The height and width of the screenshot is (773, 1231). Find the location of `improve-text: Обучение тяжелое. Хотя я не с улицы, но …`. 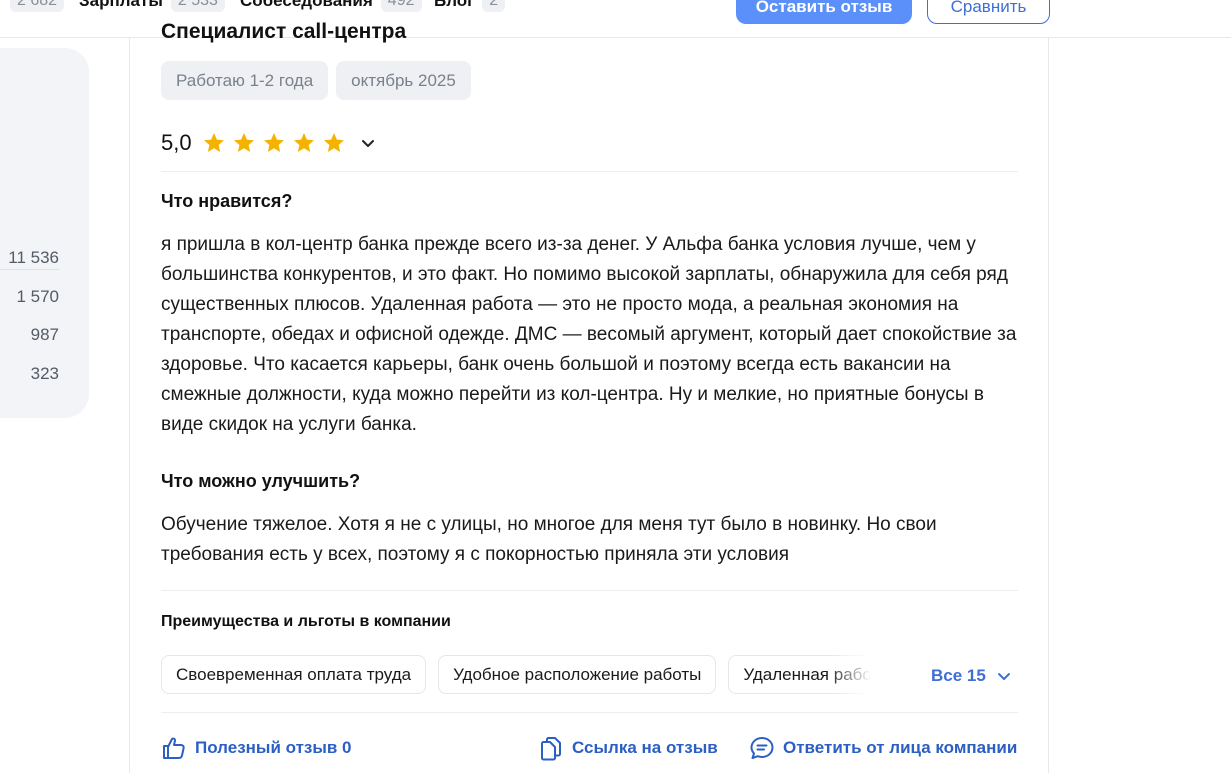

improve-text: Обучение тяжелое. Хотя я не с улицы, но … is located at coordinates (549, 539).